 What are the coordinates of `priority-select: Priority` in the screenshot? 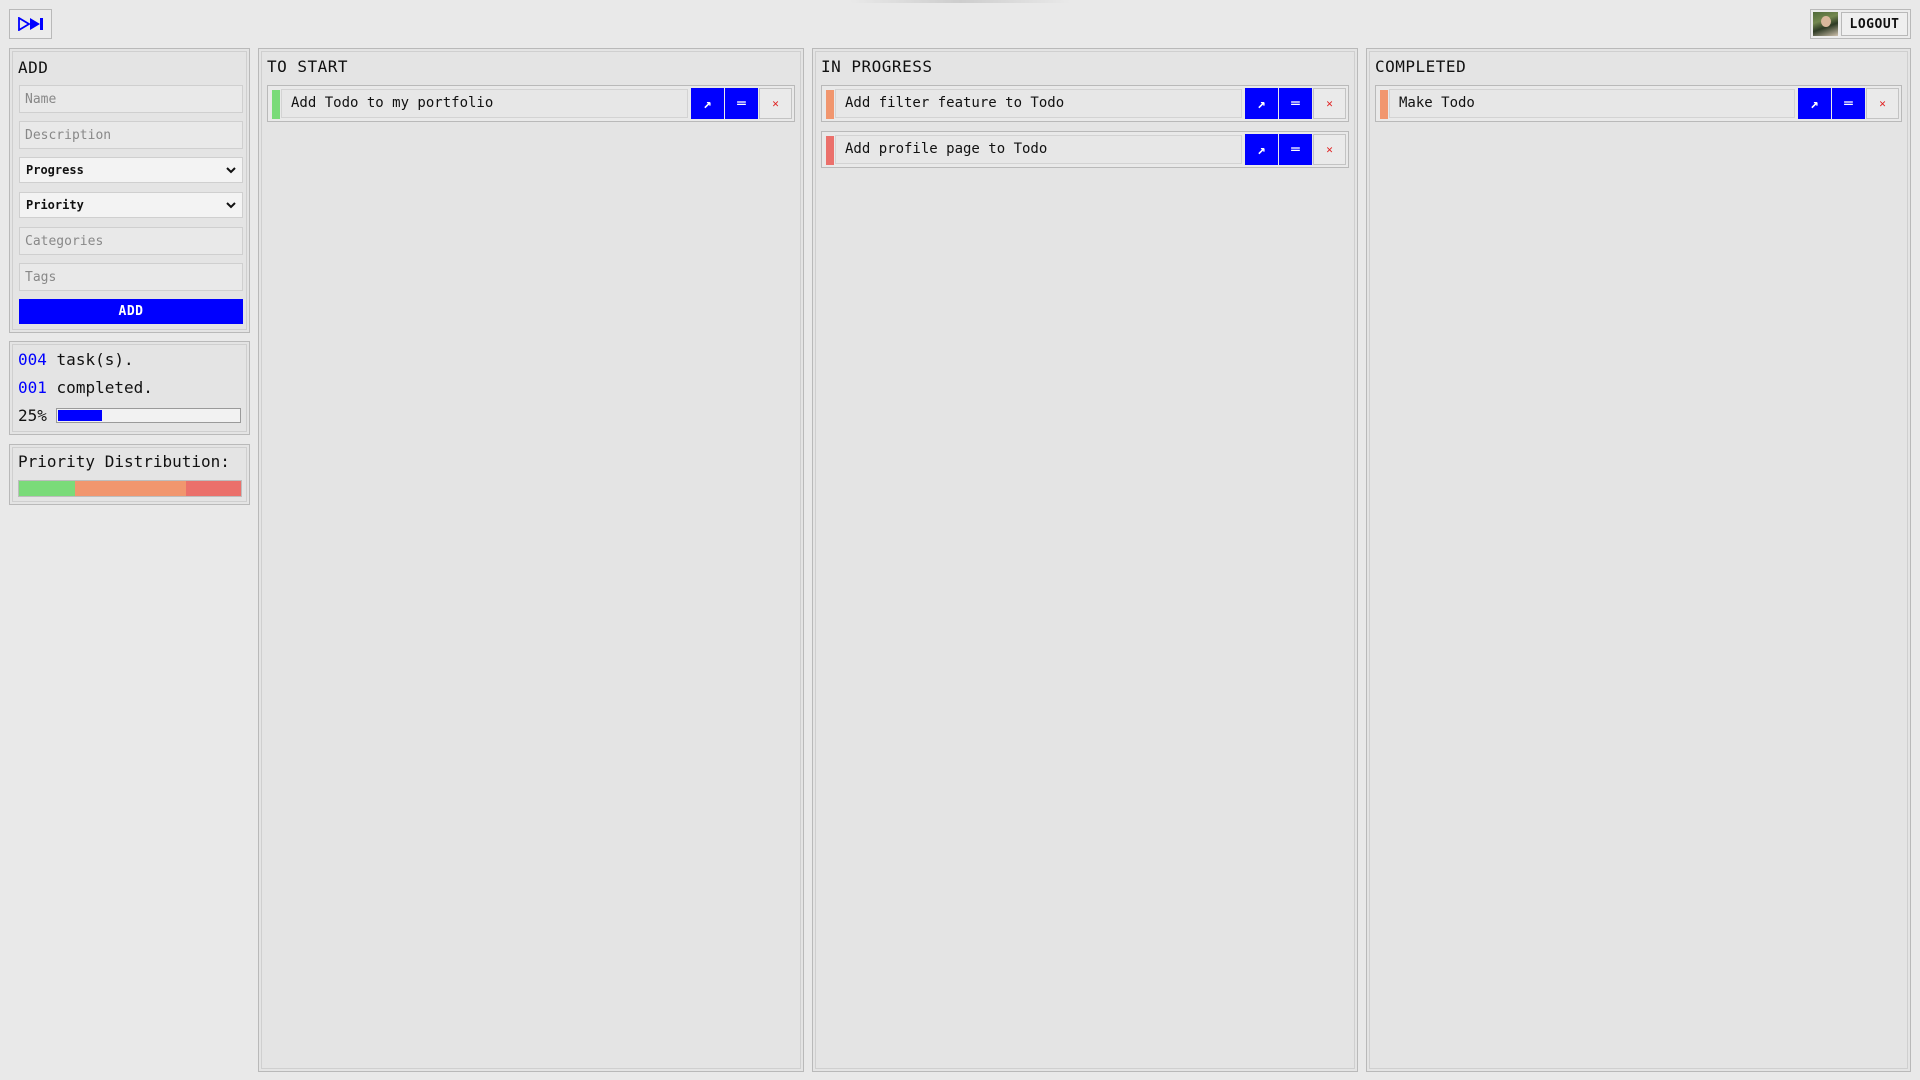 It's located at (131, 205).